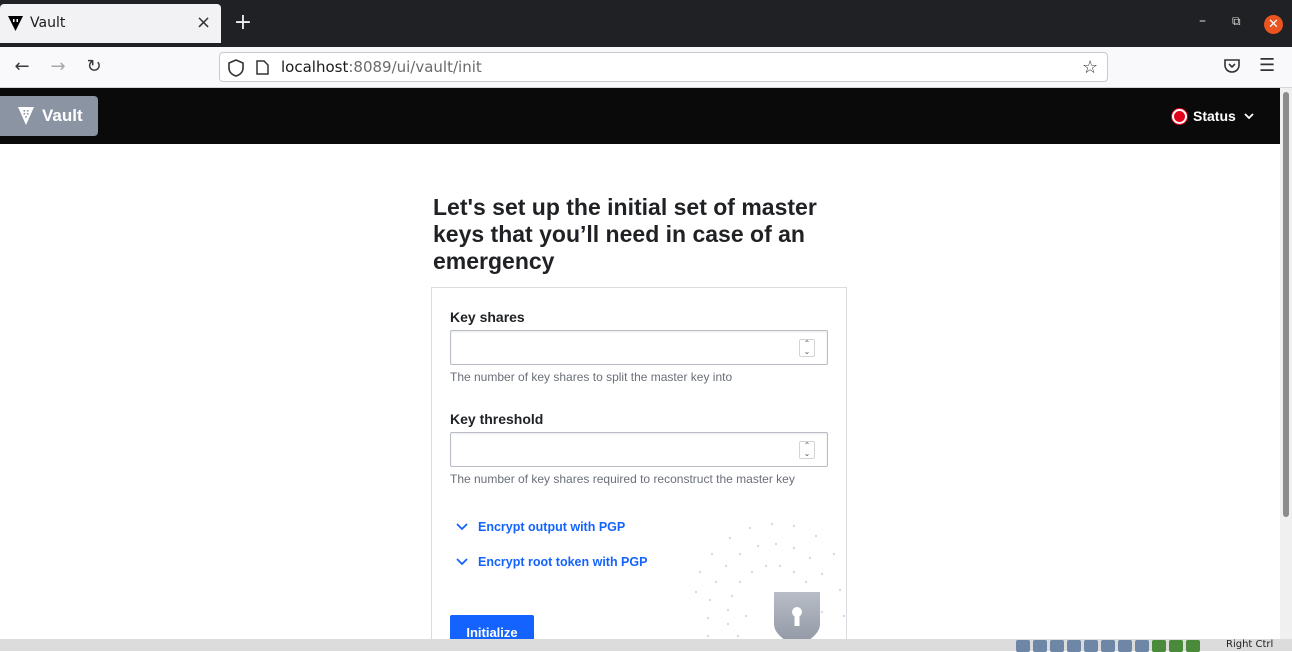 This screenshot has width=1292, height=652. Describe the element at coordinates (381, 67) in the screenshot. I see `url-text: localhost:8089/ui/vault/init` at that location.